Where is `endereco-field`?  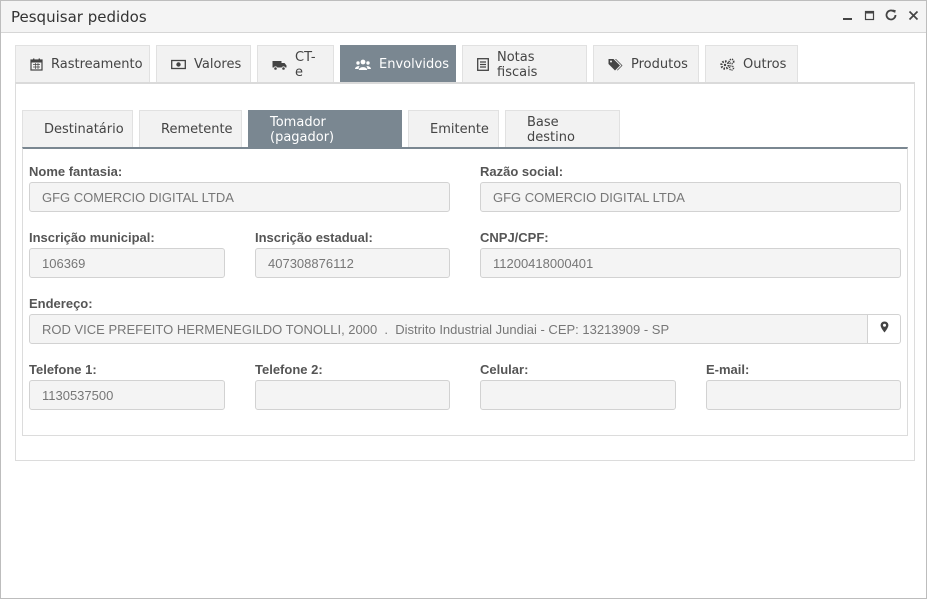
endereco-field is located at coordinates (448, 329).